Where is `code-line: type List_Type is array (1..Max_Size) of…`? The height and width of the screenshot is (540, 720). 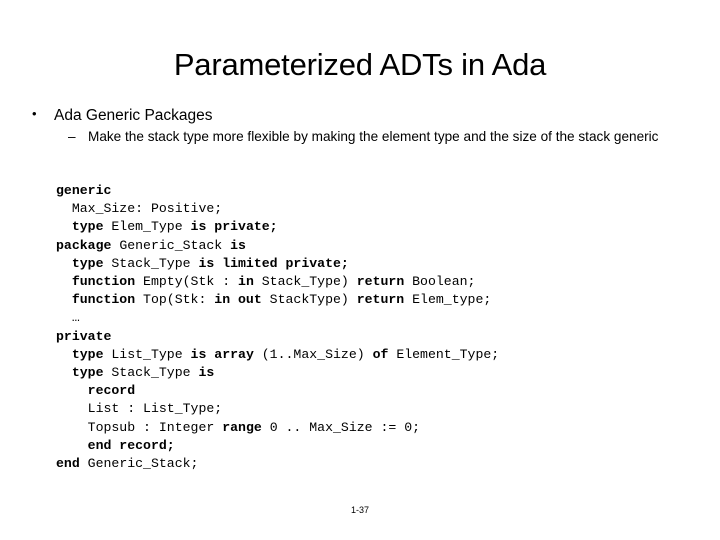
code-line: type List_Type is array (1..Max_Size) of… is located at coordinates (277, 355).